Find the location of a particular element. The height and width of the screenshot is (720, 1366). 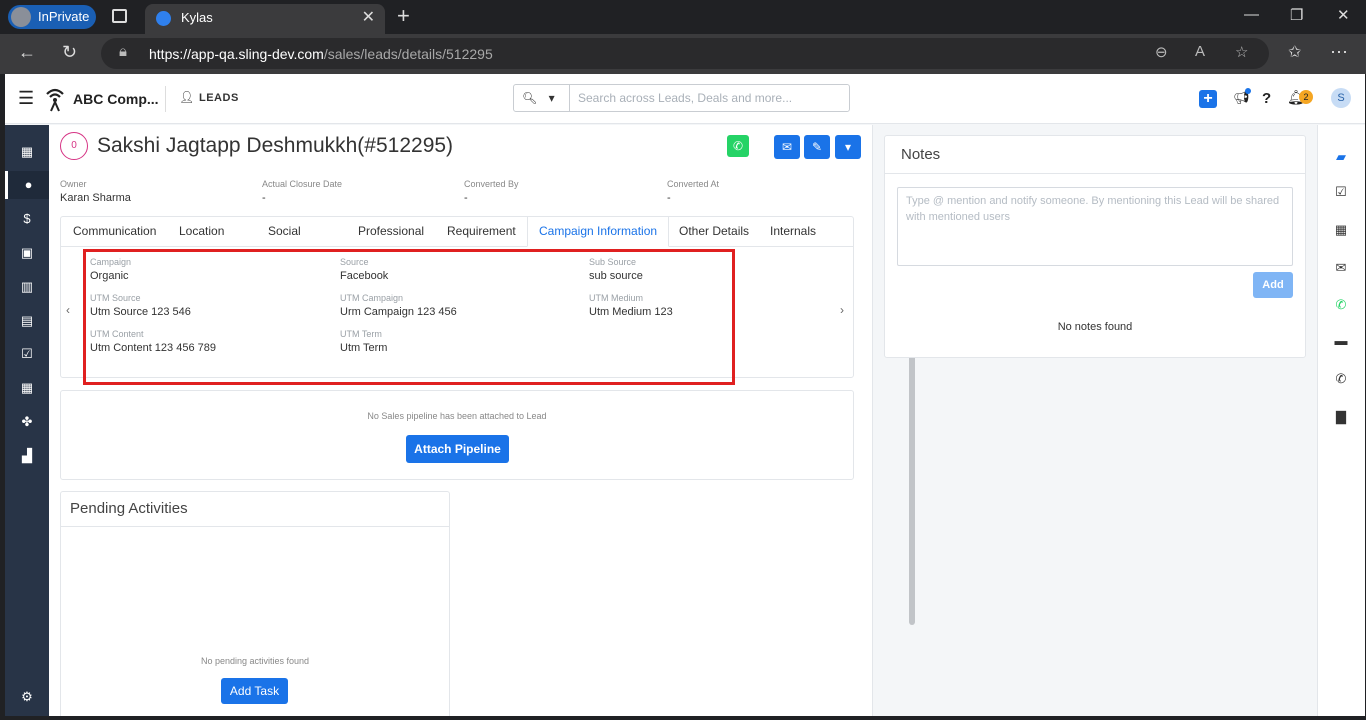

pending-activities-title: Pending Activities is located at coordinates (129, 508).